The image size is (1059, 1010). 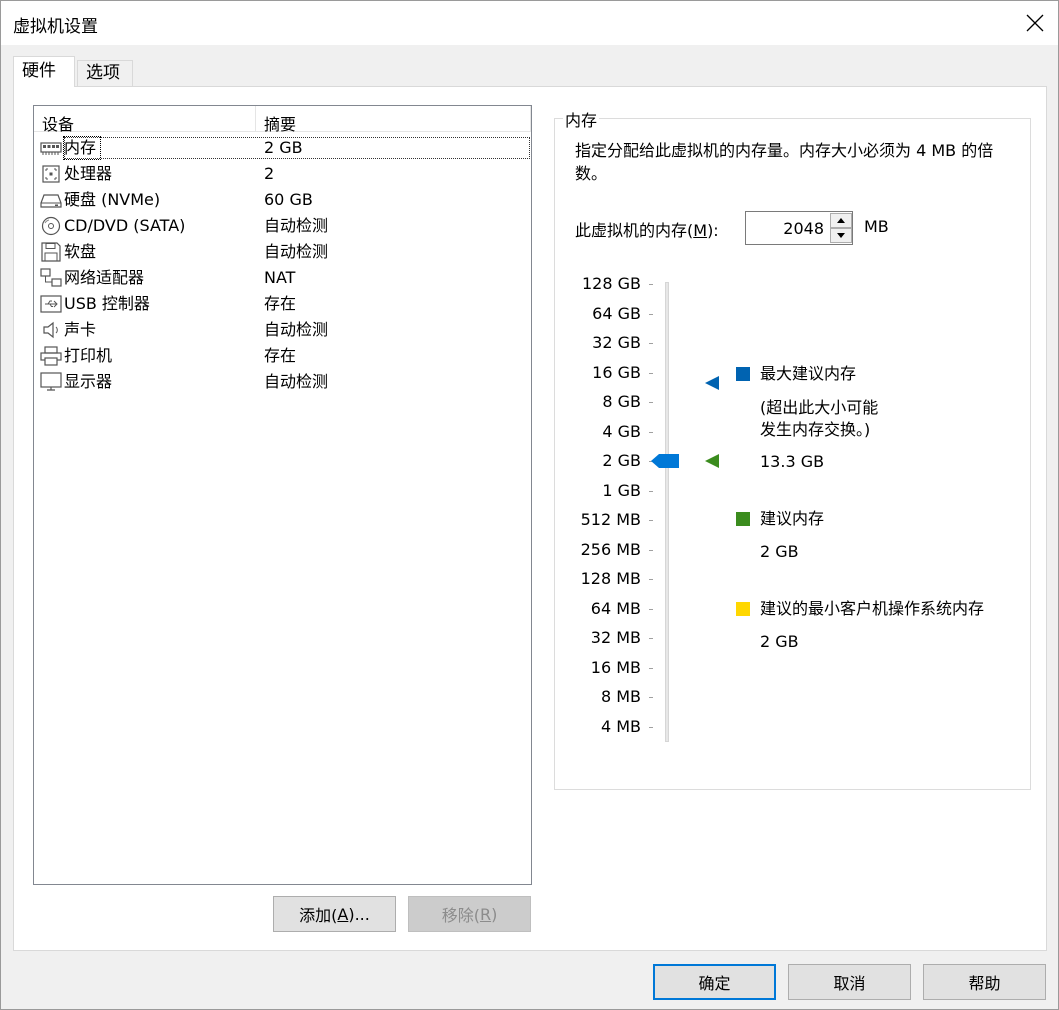 What do you see at coordinates (282, 252) in the screenshot?
I see `device-row-floppy: 软盘 自动检测` at bounding box center [282, 252].